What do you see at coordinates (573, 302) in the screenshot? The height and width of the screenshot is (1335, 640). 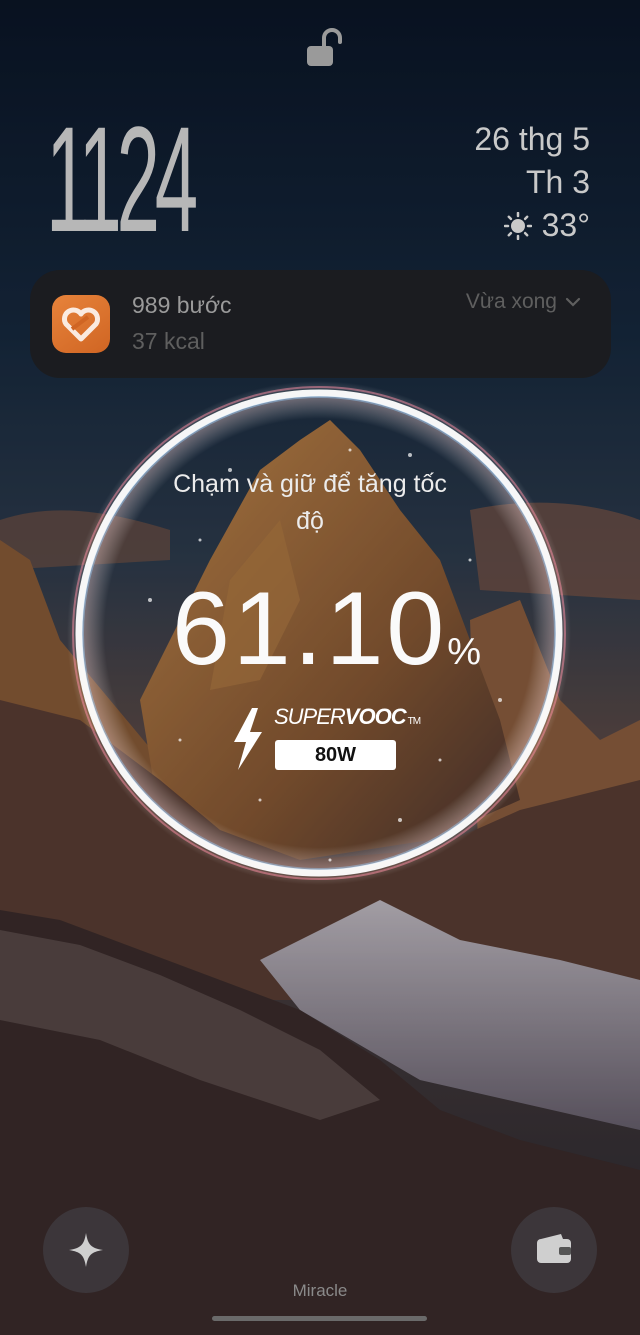 I see `chevron-down-icon` at bounding box center [573, 302].